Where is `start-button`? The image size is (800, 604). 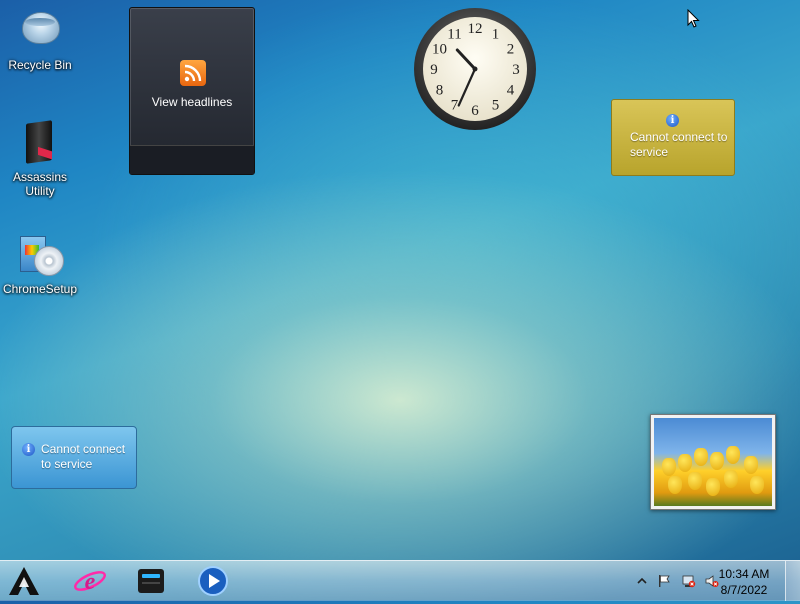 start-button is located at coordinates (24, 581).